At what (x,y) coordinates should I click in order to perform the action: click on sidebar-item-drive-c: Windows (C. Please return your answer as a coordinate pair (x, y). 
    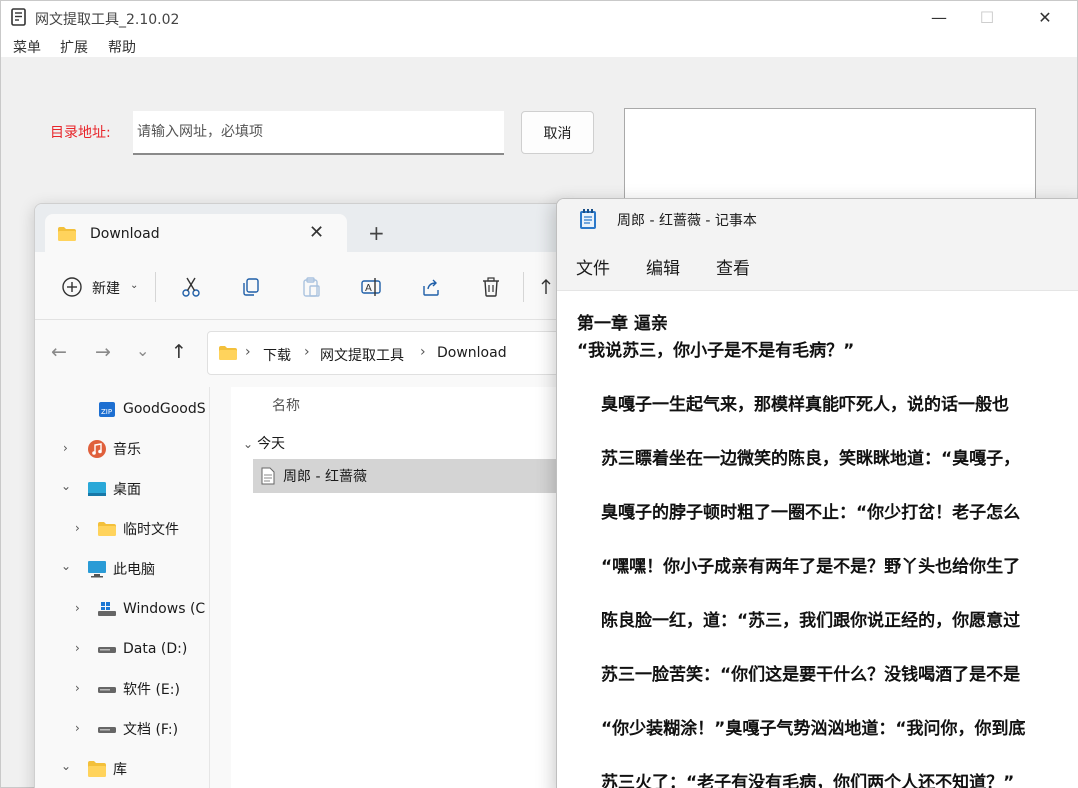
    Looking at the image, I should click on (151, 609).